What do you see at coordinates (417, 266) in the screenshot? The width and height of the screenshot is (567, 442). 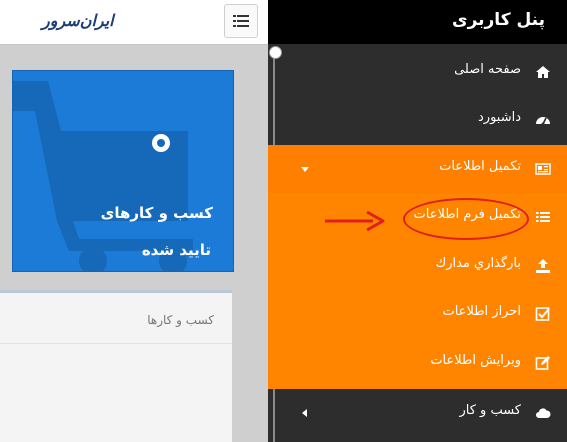 I see `submenu-item-upload-documents: بارگذاري مدارك` at bounding box center [417, 266].